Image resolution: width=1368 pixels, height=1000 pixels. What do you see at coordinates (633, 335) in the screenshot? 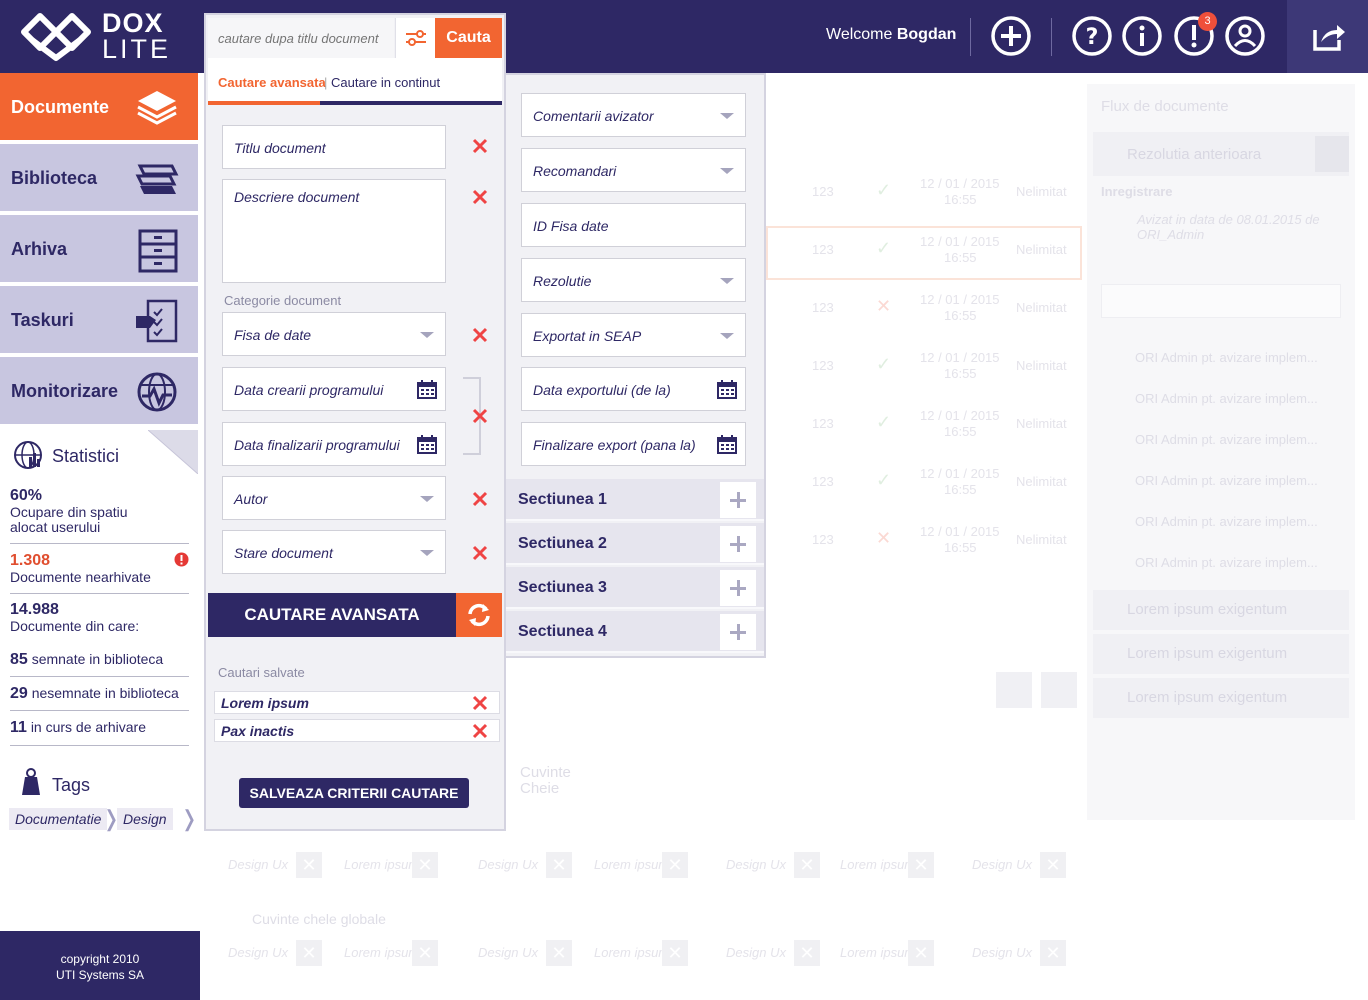
I see `exported-seap-select: Exportat in SEAP` at bounding box center [633, 335].